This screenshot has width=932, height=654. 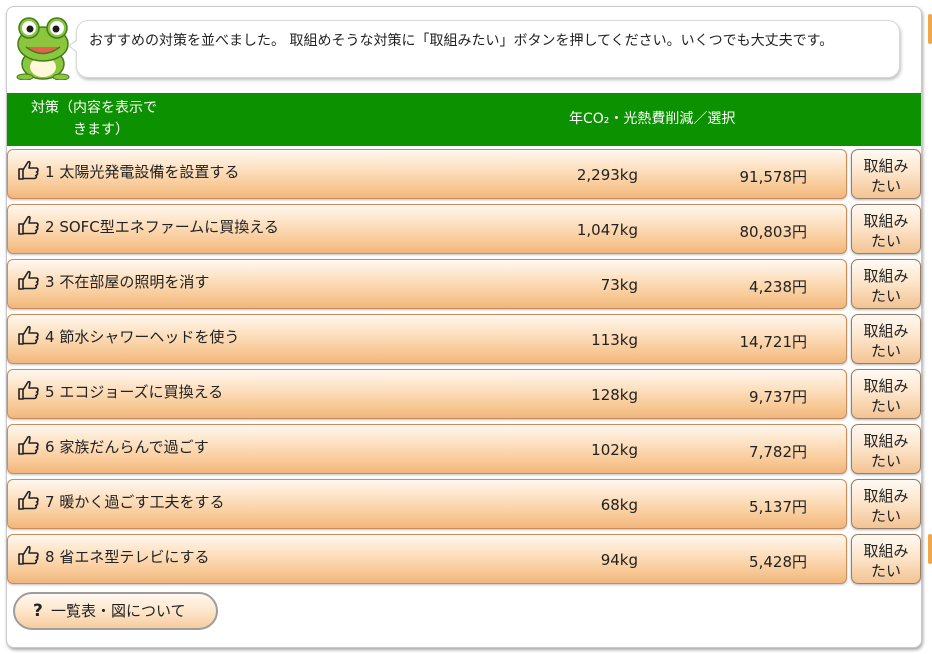 I want to click on list-item: 5 エコジョーズに買換える 128kg 9,737円 取組みたい, so click(x=465, y=394).